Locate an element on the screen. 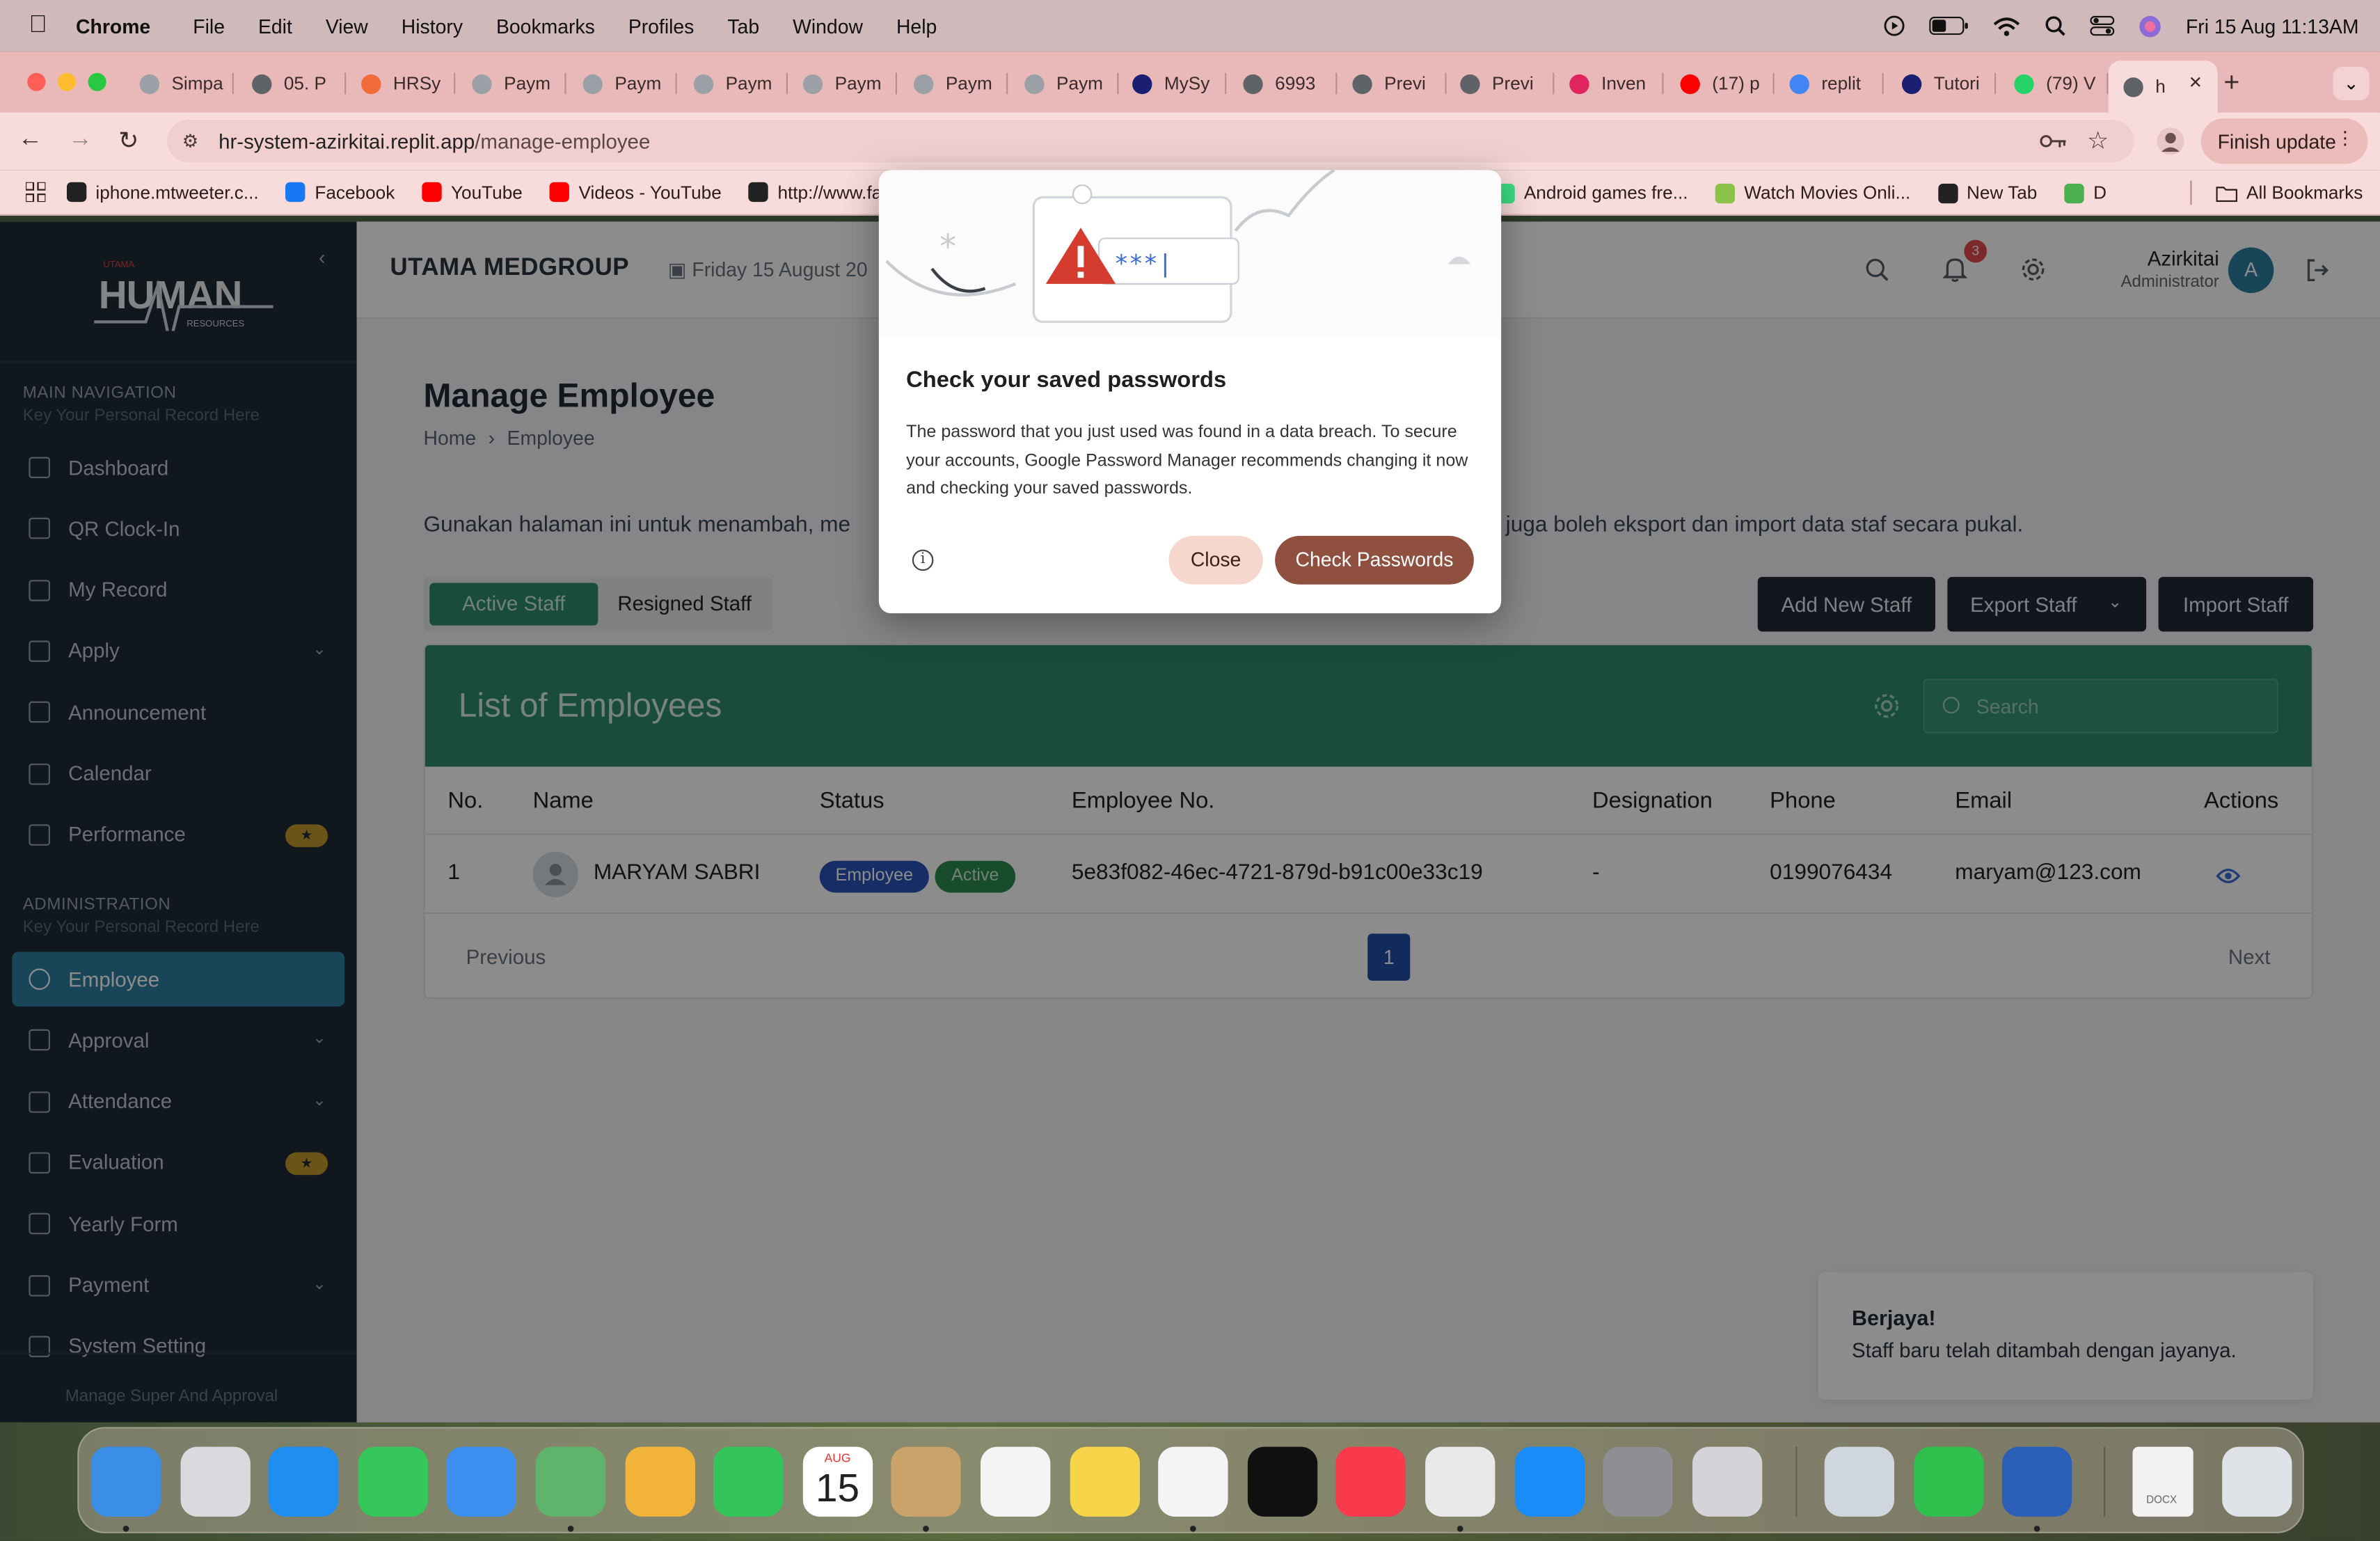  check-passwords-button: Check Passwords is located at coordinates (1374, 560).